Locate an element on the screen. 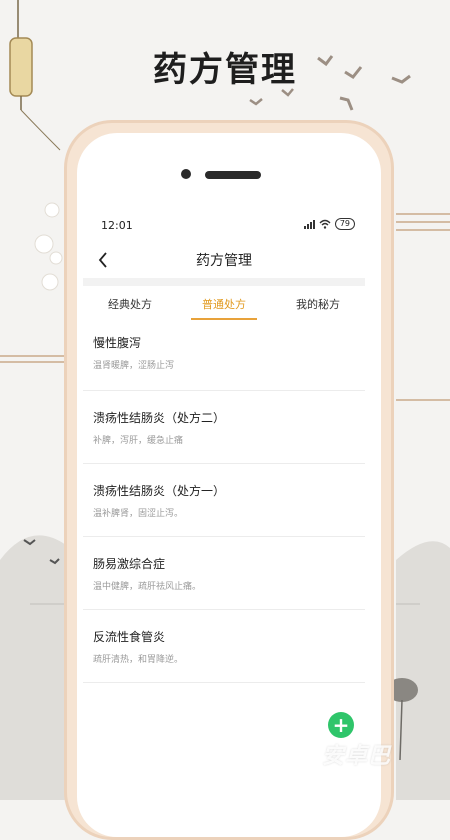 The height and width of the screenshot is (840, 450). list-item: 溃疡性结肠炎（处方二） 补脾，泻肝，缓急止痛 is located at coordinates (224, 427).